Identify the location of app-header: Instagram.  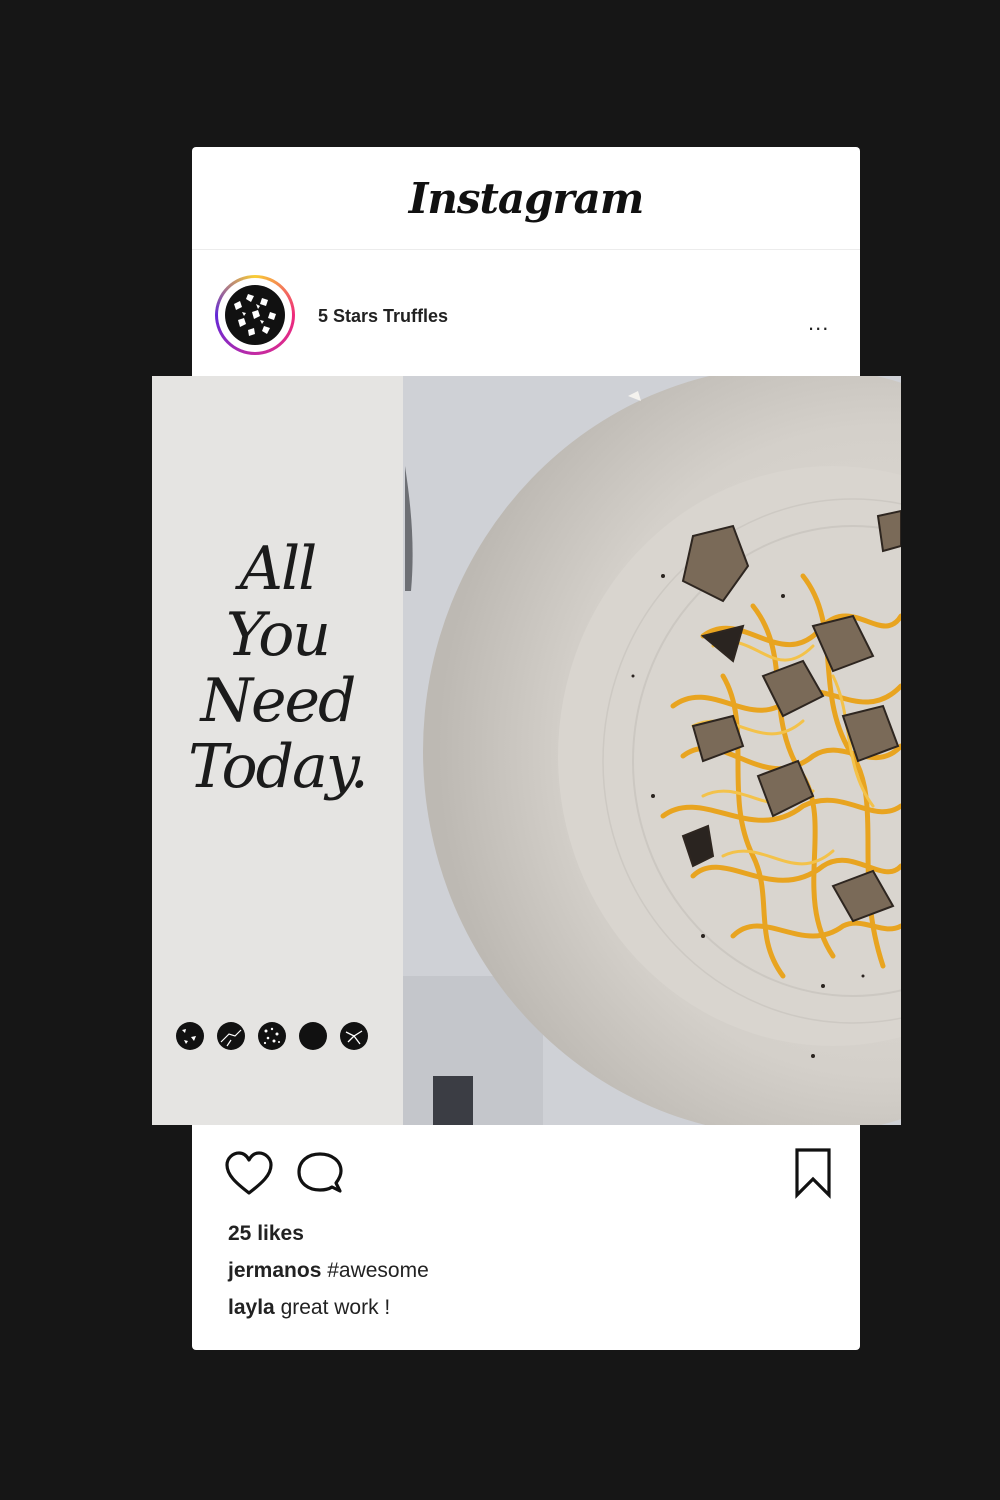
(526, 198).